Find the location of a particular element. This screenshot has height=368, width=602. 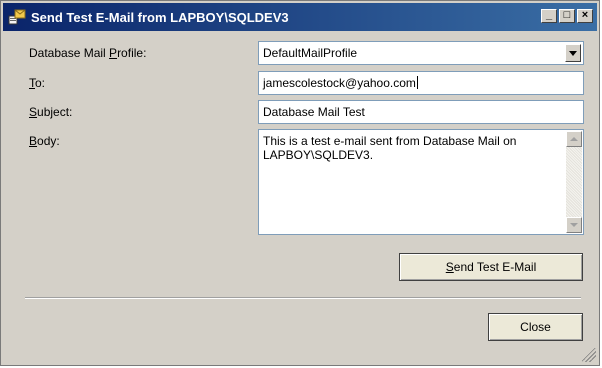

subject-field: Database Mail Test is located at coordinates (421, 112).